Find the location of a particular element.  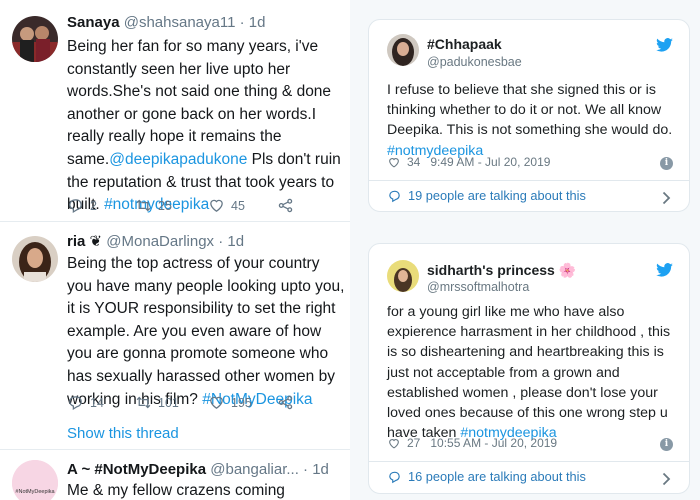

reply-count: 2 is located at coordinates (93, 205).